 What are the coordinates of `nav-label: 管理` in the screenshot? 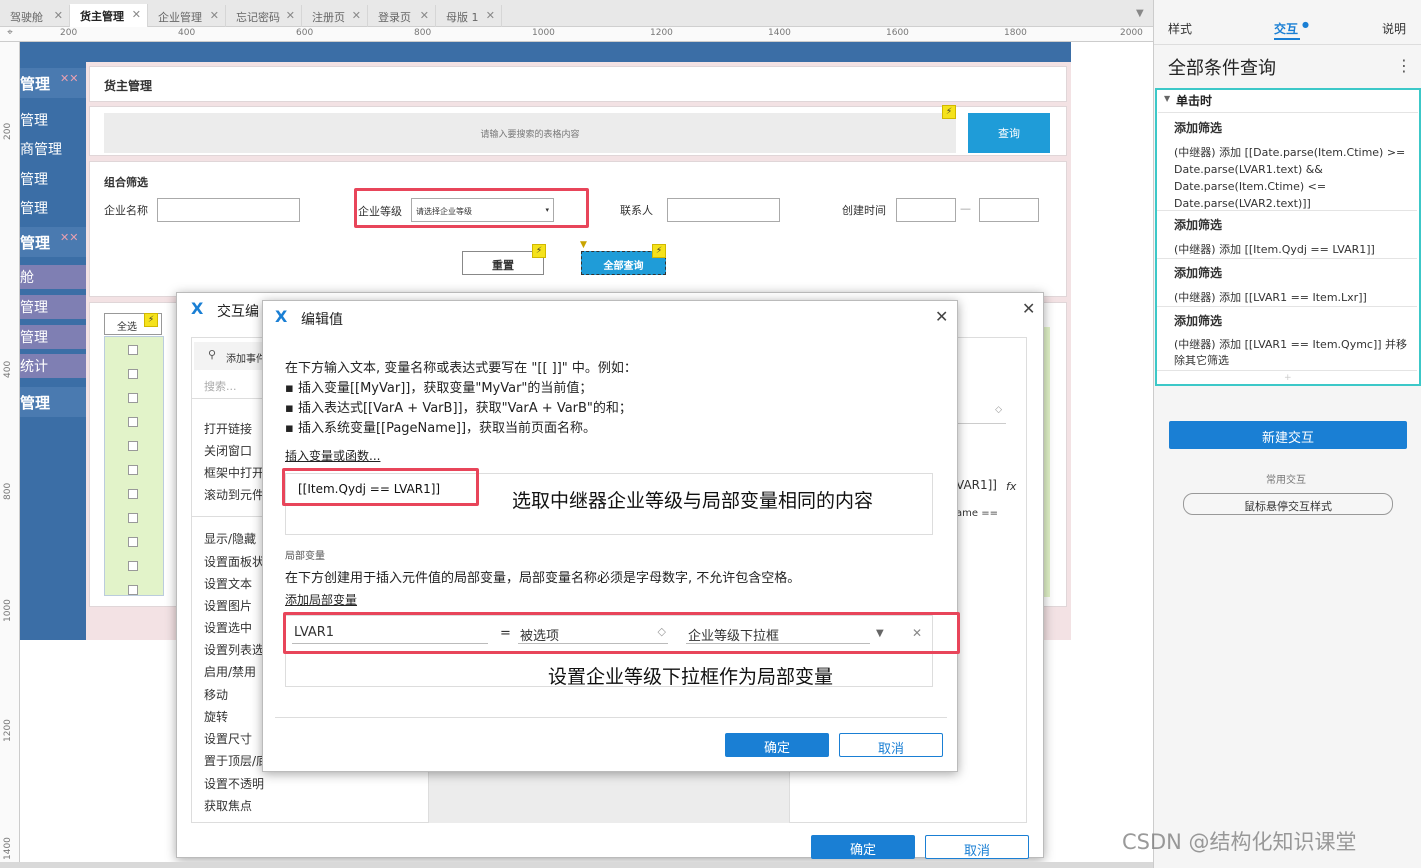 It's located at (35, 403).